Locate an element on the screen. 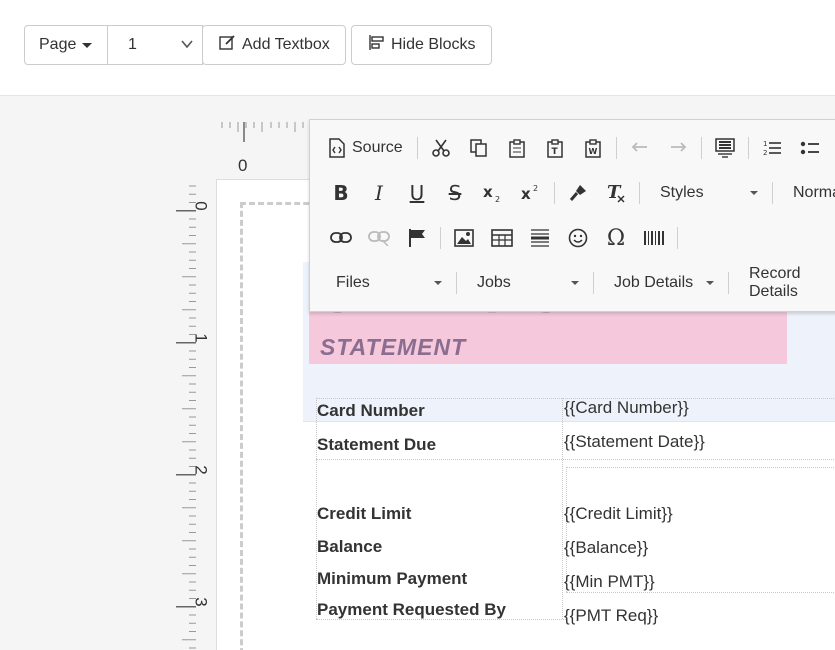  cut-icon is located at coordinates (441, 148).